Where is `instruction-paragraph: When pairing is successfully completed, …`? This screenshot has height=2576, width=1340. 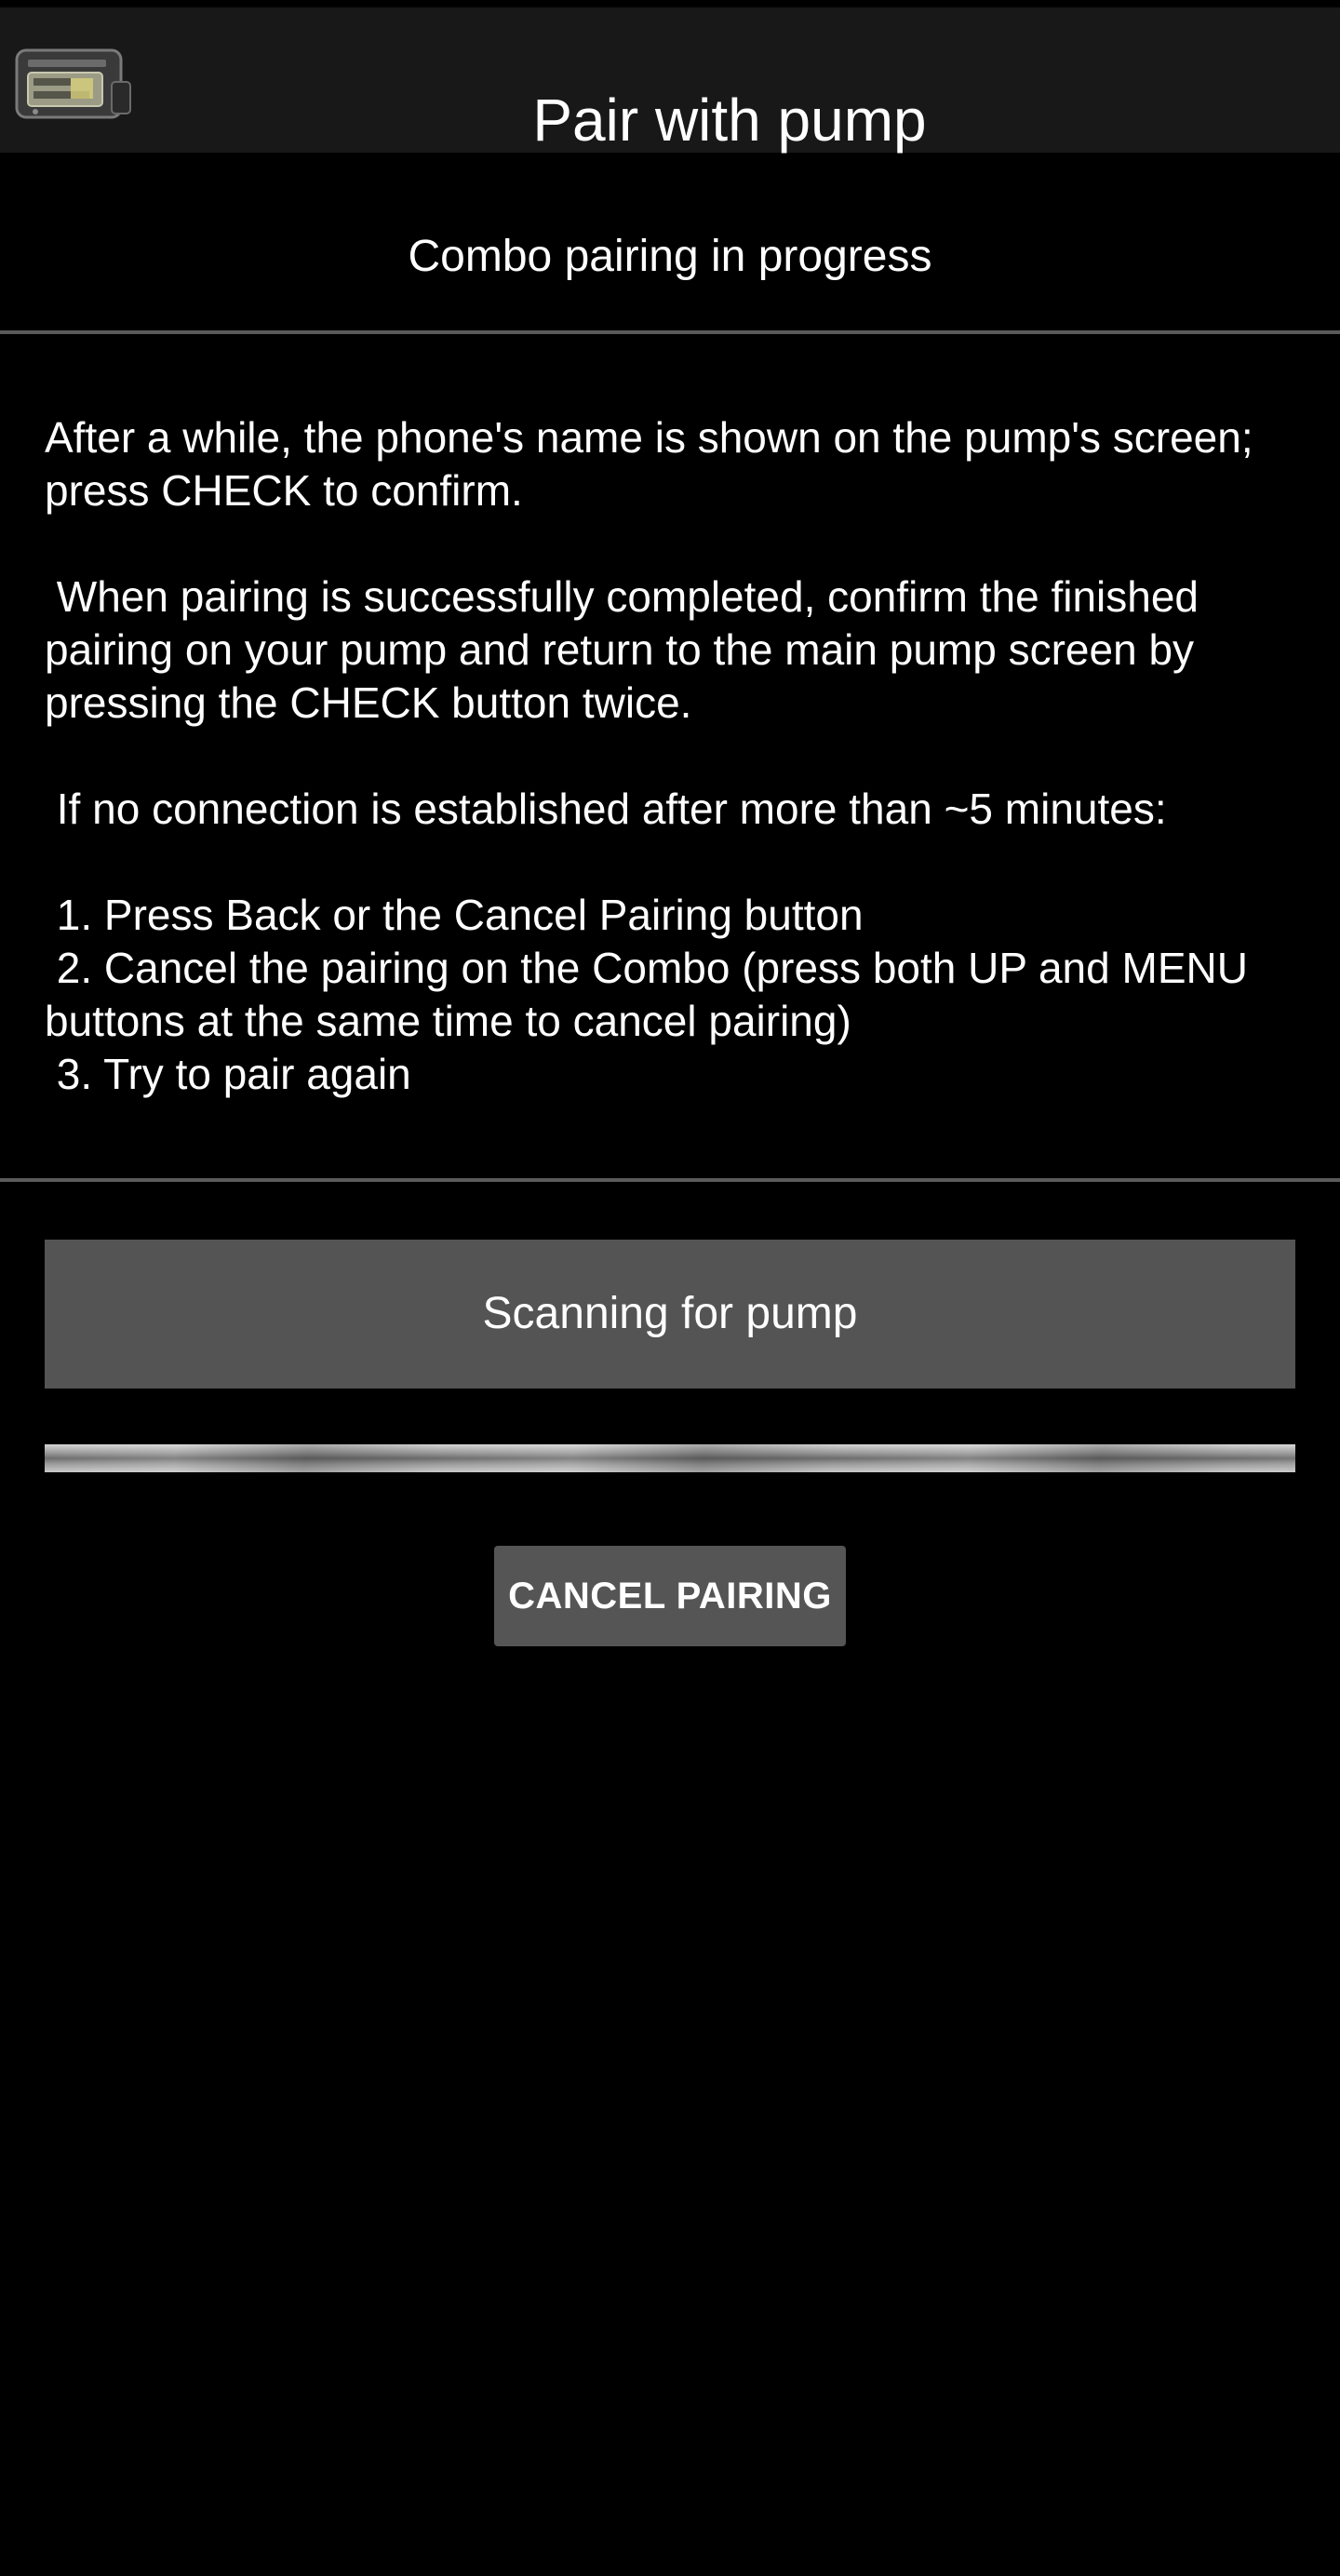 instruction-paragraph: When pairing is successfully completed, … is located at coordinates (628, 649).